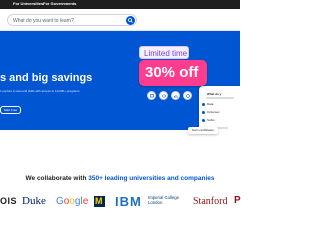 This screenshot has height=240, width=320. Describe the element at coordinates (203, 130) in the screenshot. I see `earn-certificates-tag: Earn certificates` at that location.